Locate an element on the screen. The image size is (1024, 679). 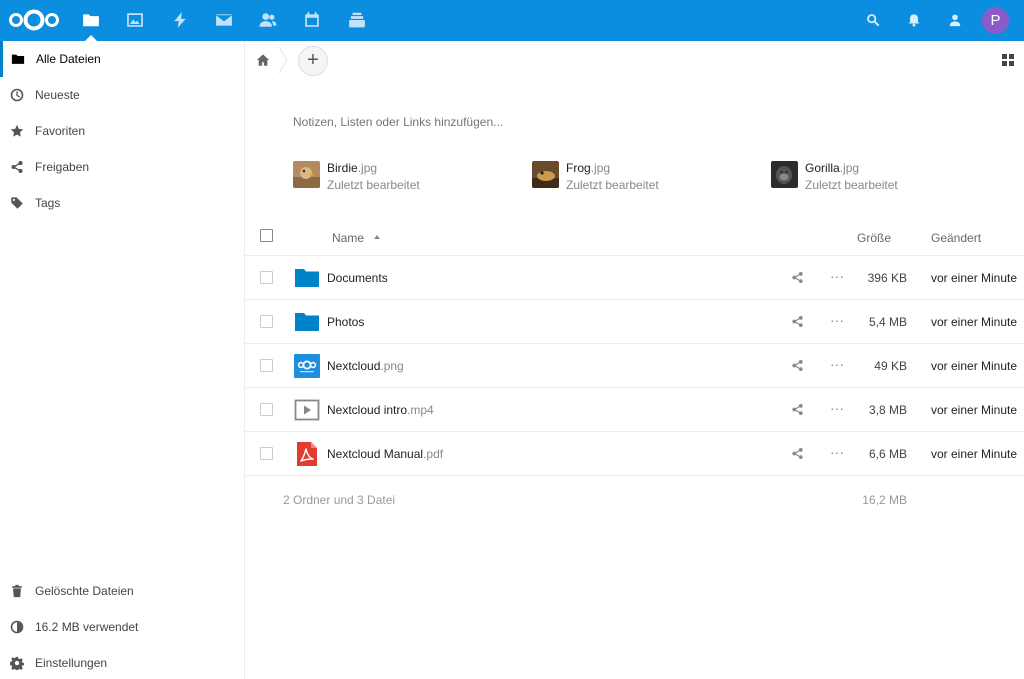
home-icon is located at coordinates (264, 60).